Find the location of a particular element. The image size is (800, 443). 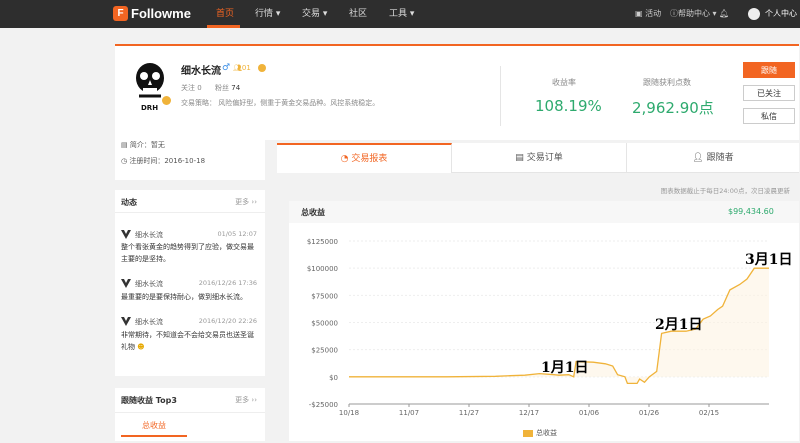

person-icon: 👤︎ is located at coordinates (698, 158).